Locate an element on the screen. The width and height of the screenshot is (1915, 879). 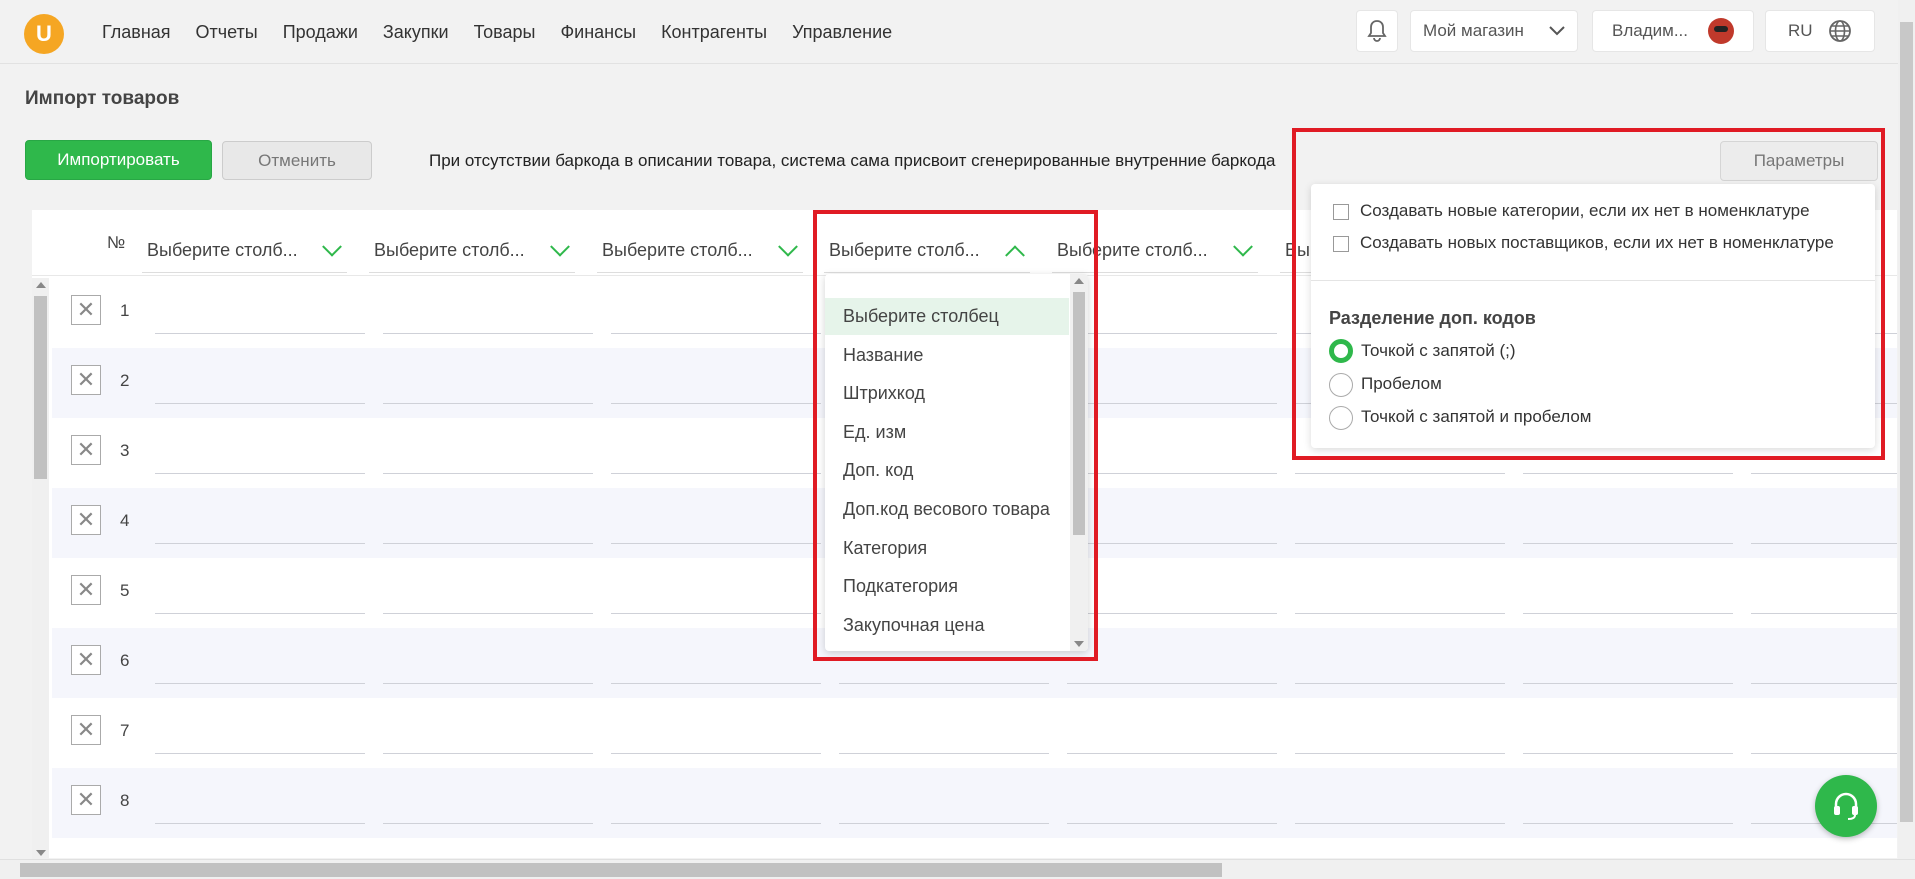
app-logo: U is located at coordinates (44, 34).